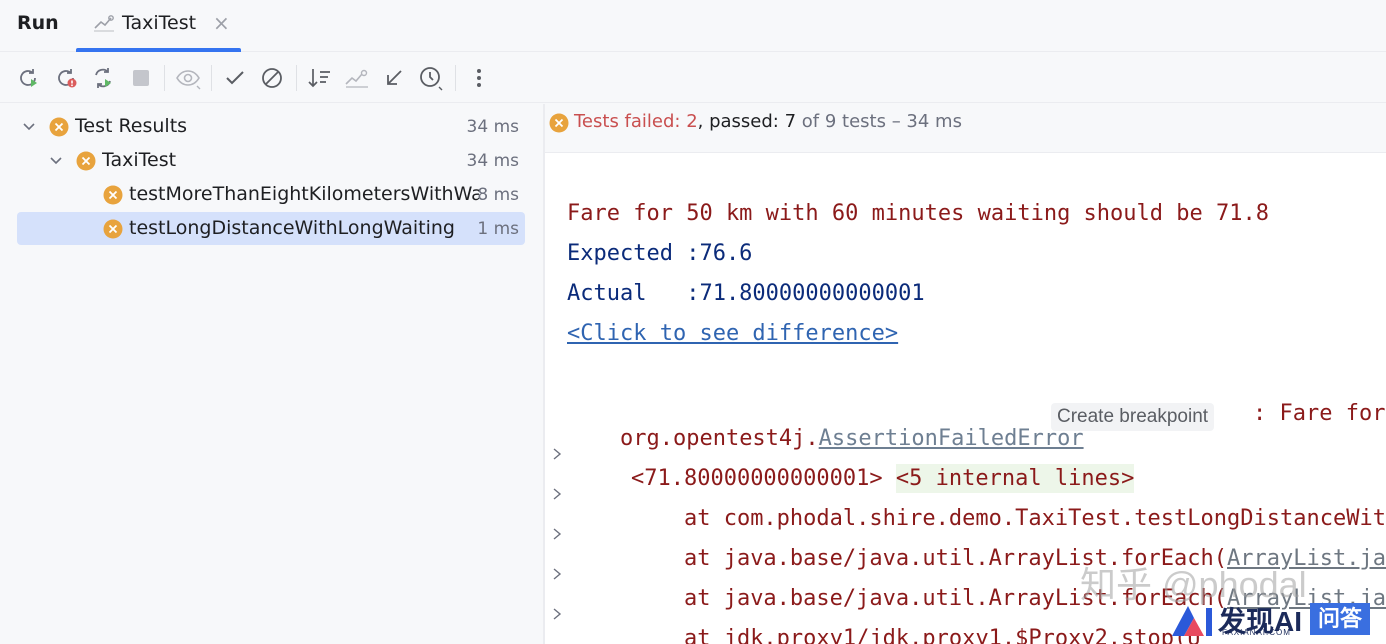  I want to click on failed-count: Tests failed: 2, so click(636, 121).